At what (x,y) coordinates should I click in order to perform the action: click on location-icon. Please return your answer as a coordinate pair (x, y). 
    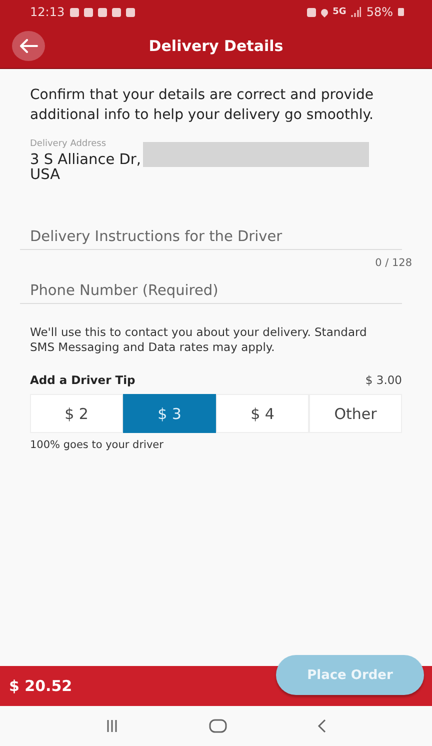
    Looking at the image, I should click on (324, 12).